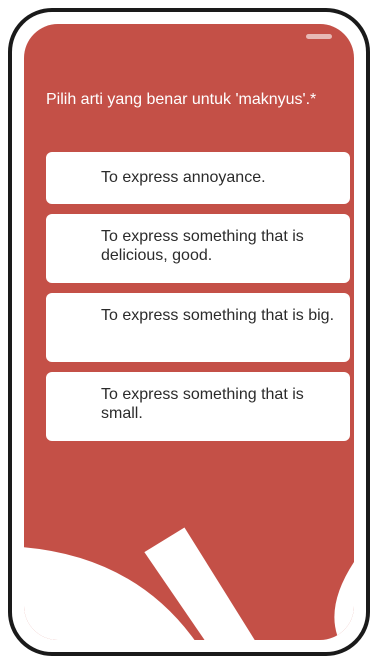 The image size is (377, 660). I want to click on answer-option-1: To express annoyance., so click(198, 178).